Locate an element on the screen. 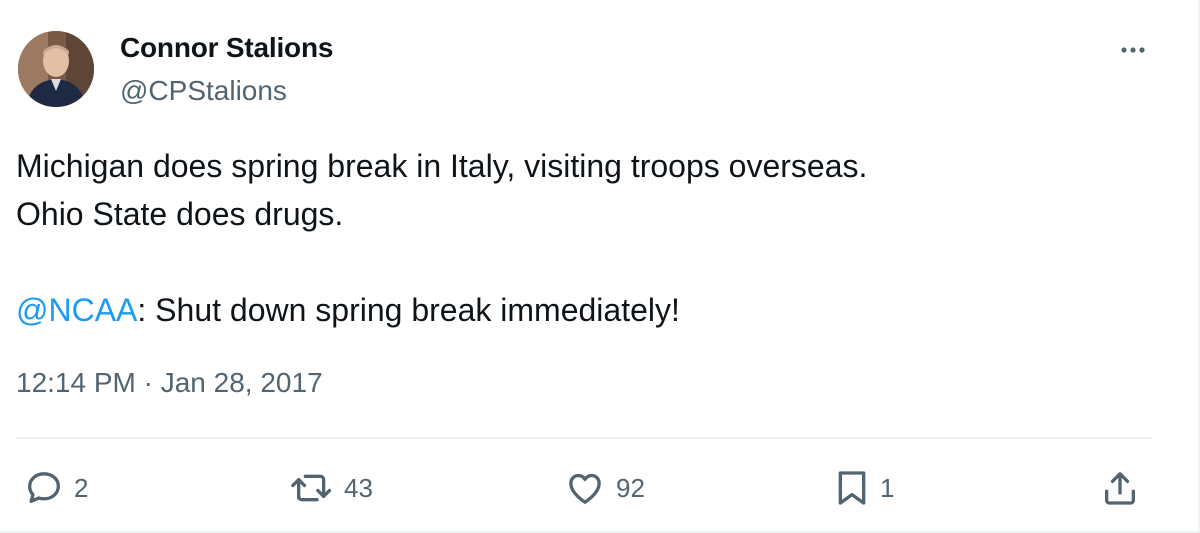 This screenshot has height=533, width=1200. more-icon is located at coordinates (1133, 50).